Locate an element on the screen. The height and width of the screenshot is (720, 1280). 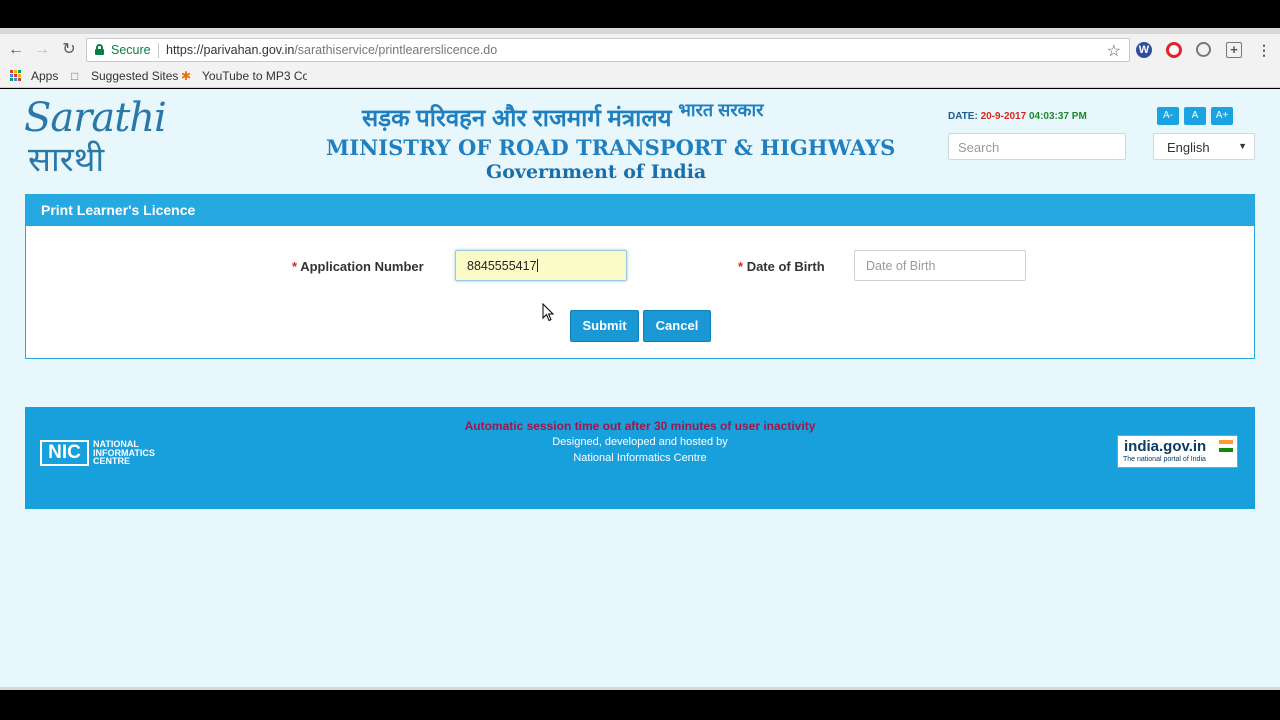
portal-tagline: The national portal of India is located at coordinates (1164, 459).